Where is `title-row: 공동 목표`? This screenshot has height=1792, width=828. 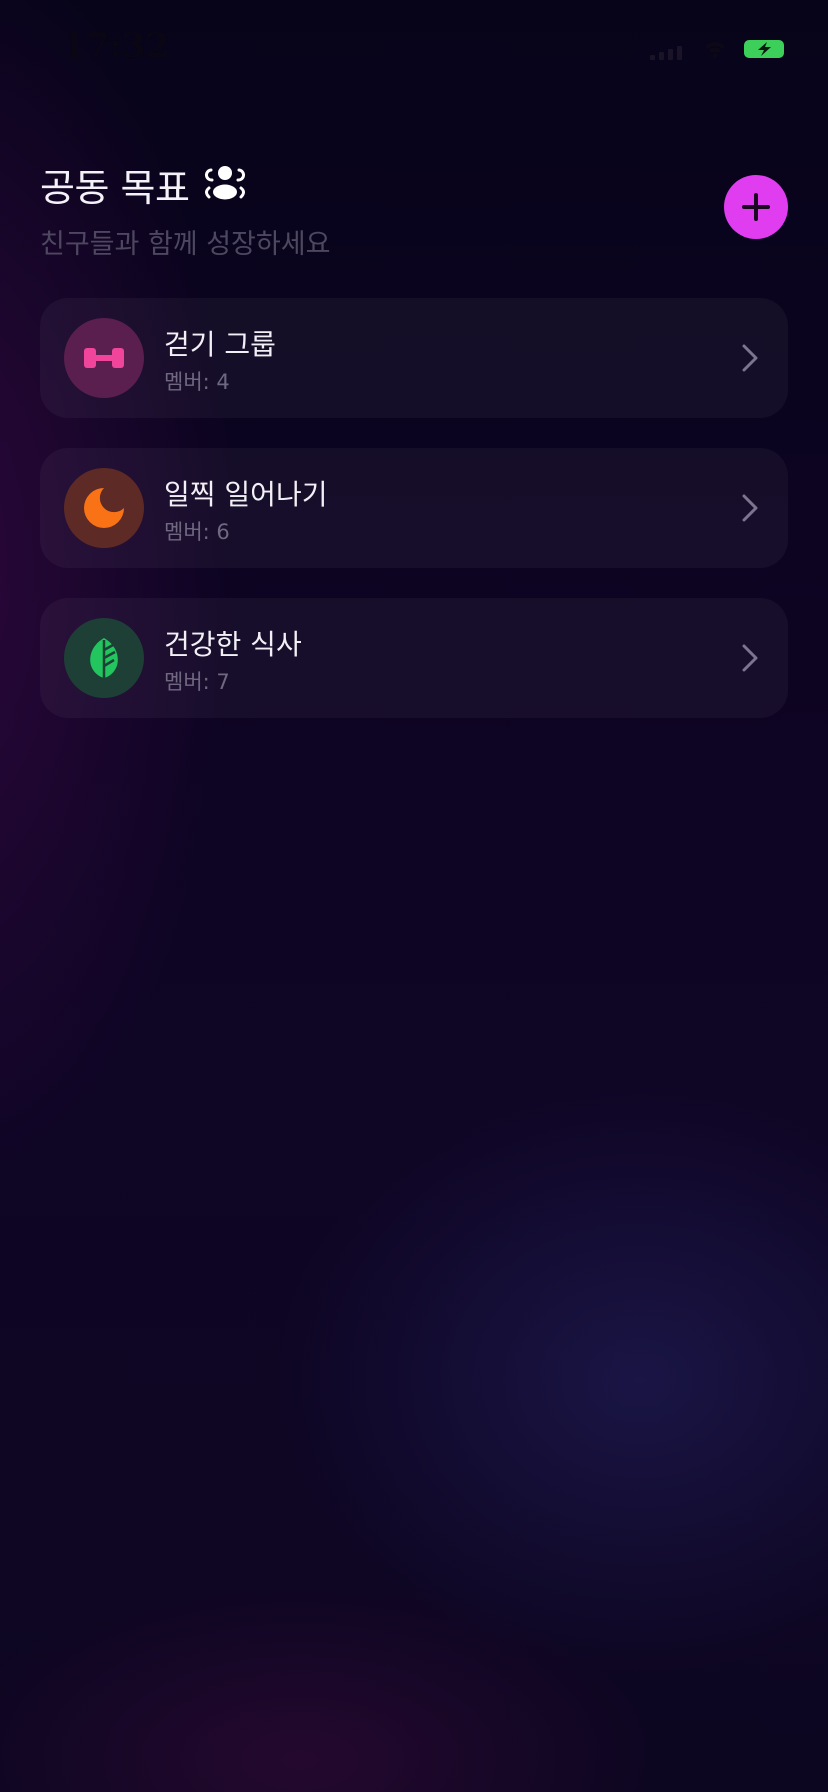
title-row: 공동 목표 is located at coordinates (390, 184).